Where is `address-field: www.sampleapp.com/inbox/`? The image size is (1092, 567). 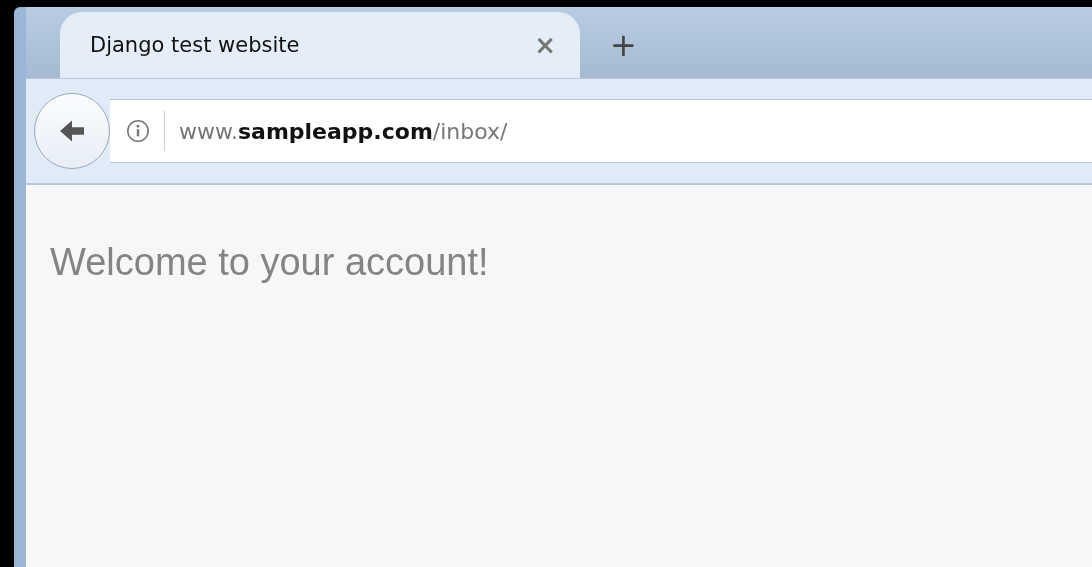 address-field: www.sampleapp.com/inbox/ is located at coordinates (601, 131).